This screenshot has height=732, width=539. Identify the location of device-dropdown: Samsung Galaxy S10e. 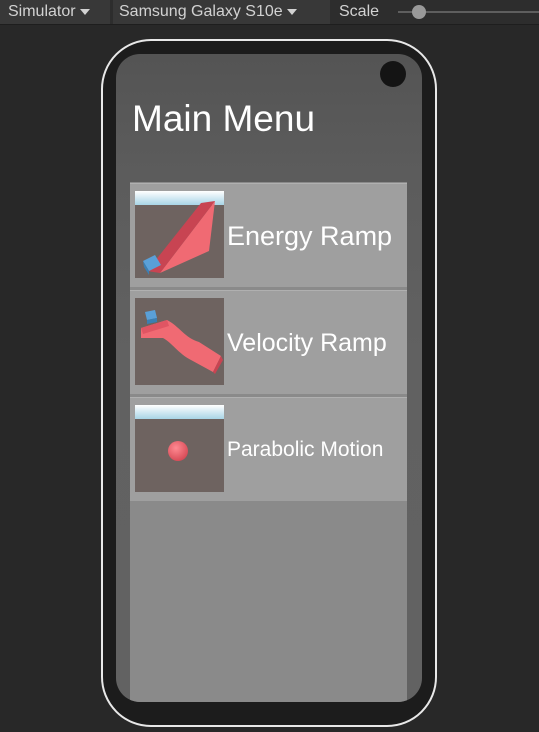
(221, 12).